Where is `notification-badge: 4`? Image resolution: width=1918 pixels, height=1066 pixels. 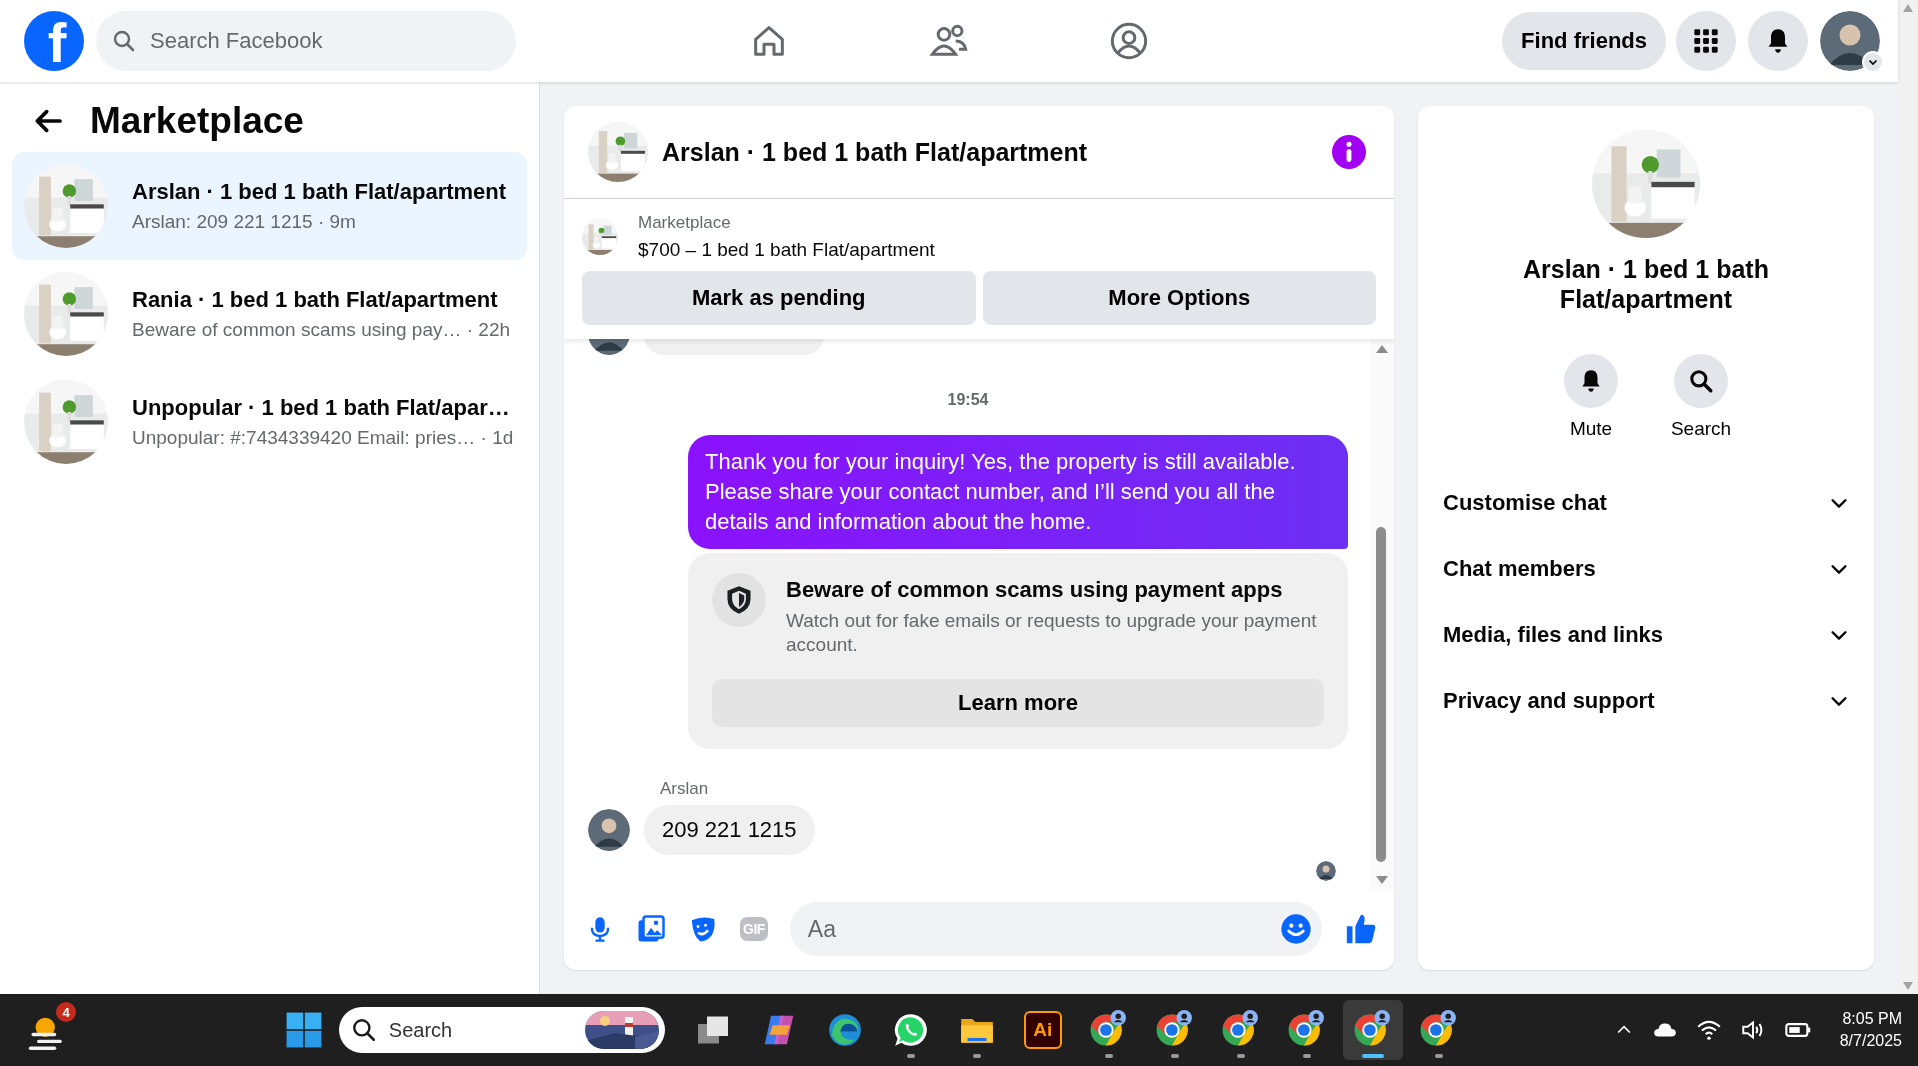
notification-badge: 4 is located at coordinates (66, 1012).